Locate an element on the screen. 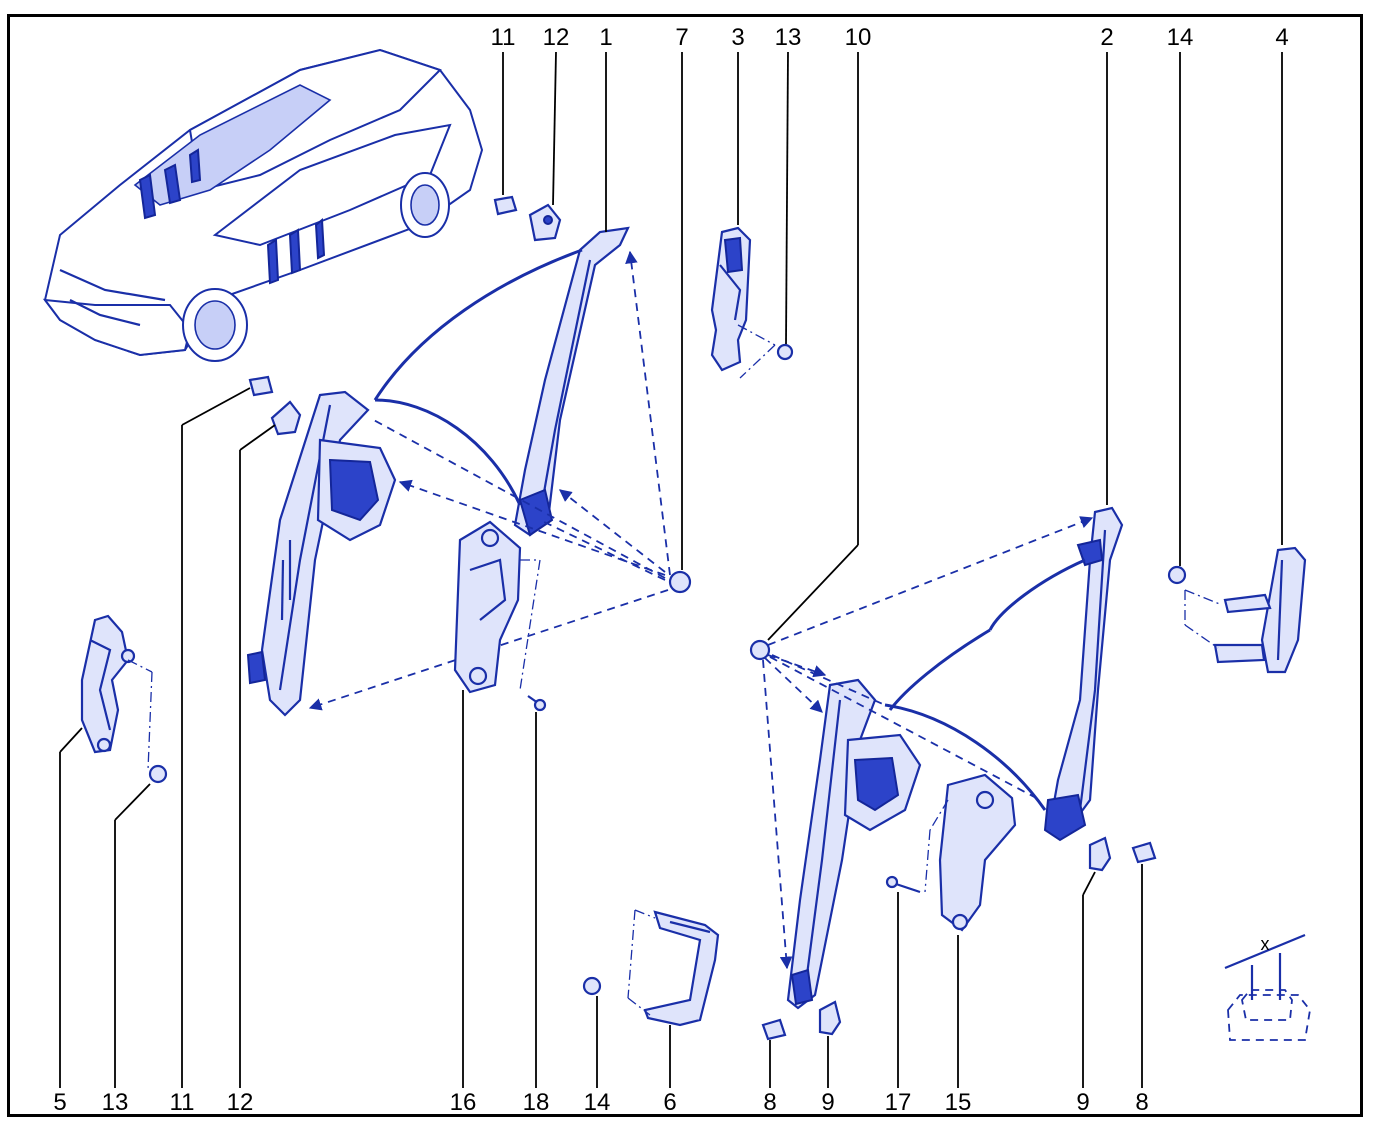 The width and height of the screenshot is (1392, 1124). nut-14-bottom is located at coordinates (592, 986).